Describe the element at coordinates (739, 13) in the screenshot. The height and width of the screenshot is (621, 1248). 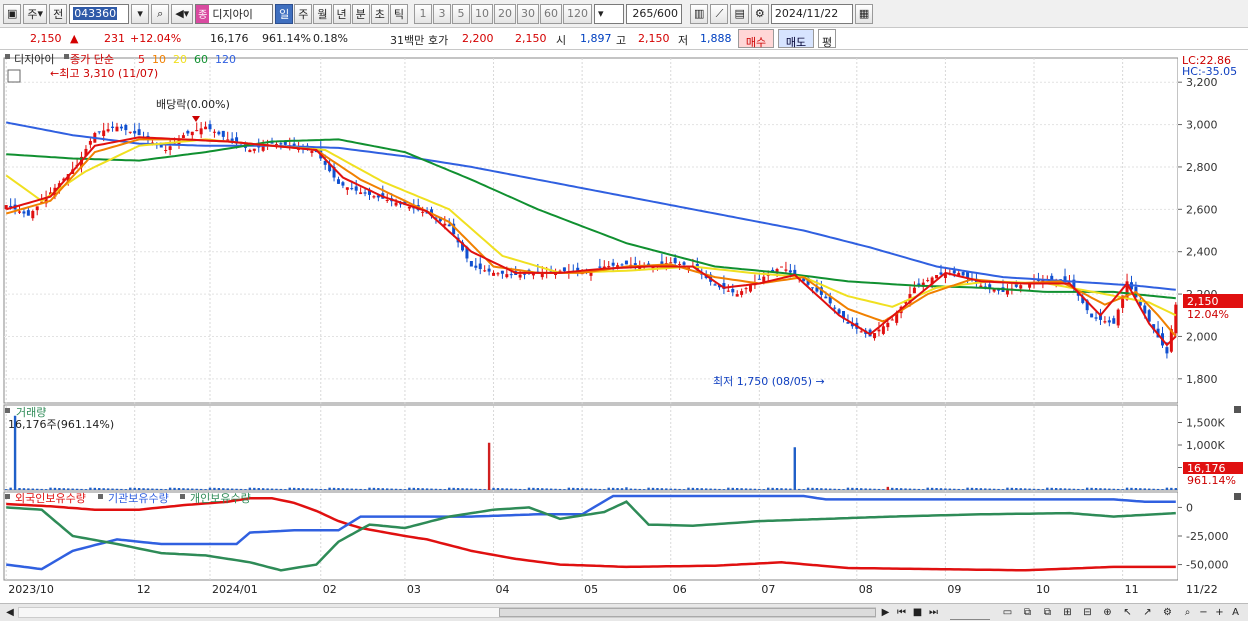
I see `save-icon: ▤` at that location.